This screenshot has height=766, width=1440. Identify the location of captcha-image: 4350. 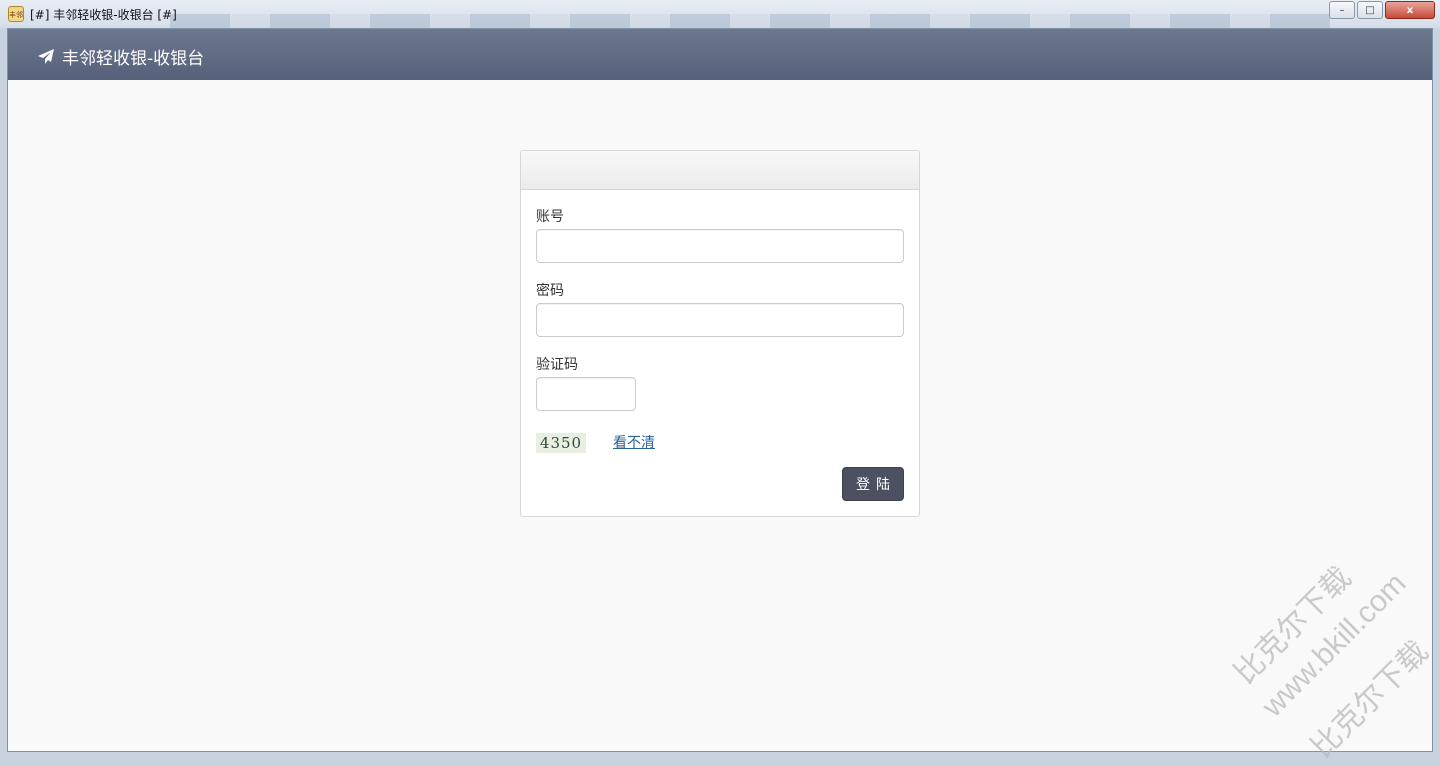
(561, 443).